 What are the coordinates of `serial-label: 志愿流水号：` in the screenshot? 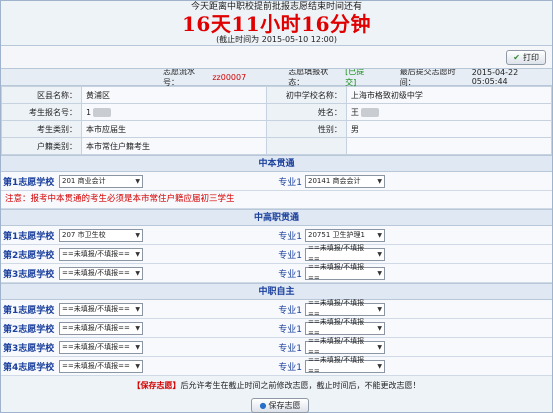 It's located at (179, 77).